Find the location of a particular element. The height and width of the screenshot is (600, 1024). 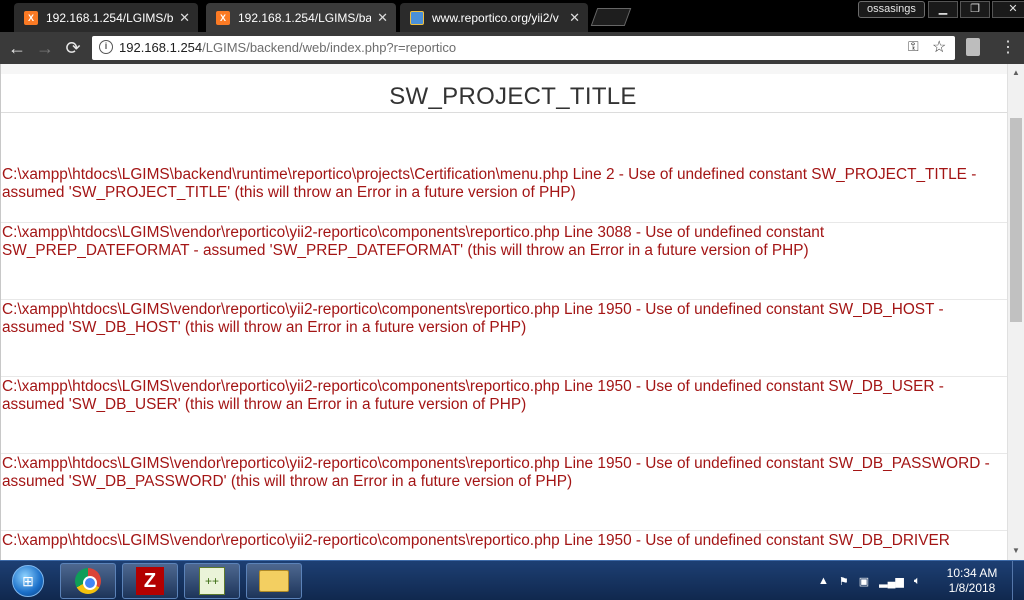

folder-icon is located at coordinates (274, 581).